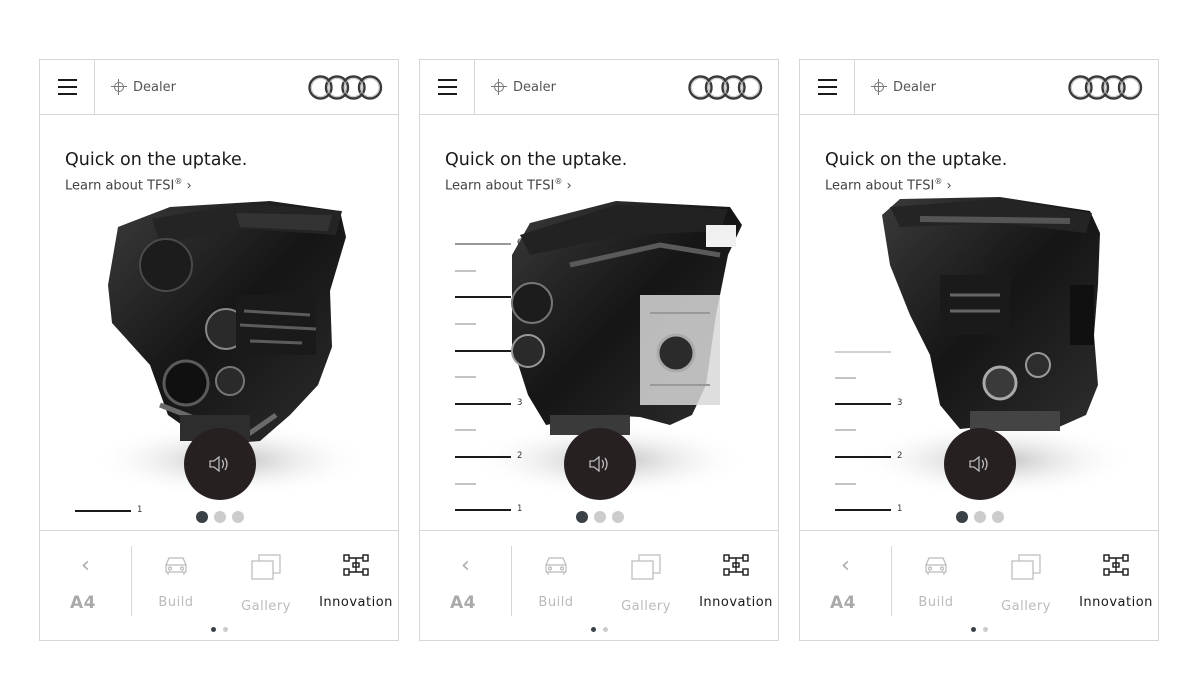 The image size is (1200, 700). What do you see at coordinates (556, 602) in the screenshot?
I see `nav-build-label: Build` at bounding box center [556, 602].